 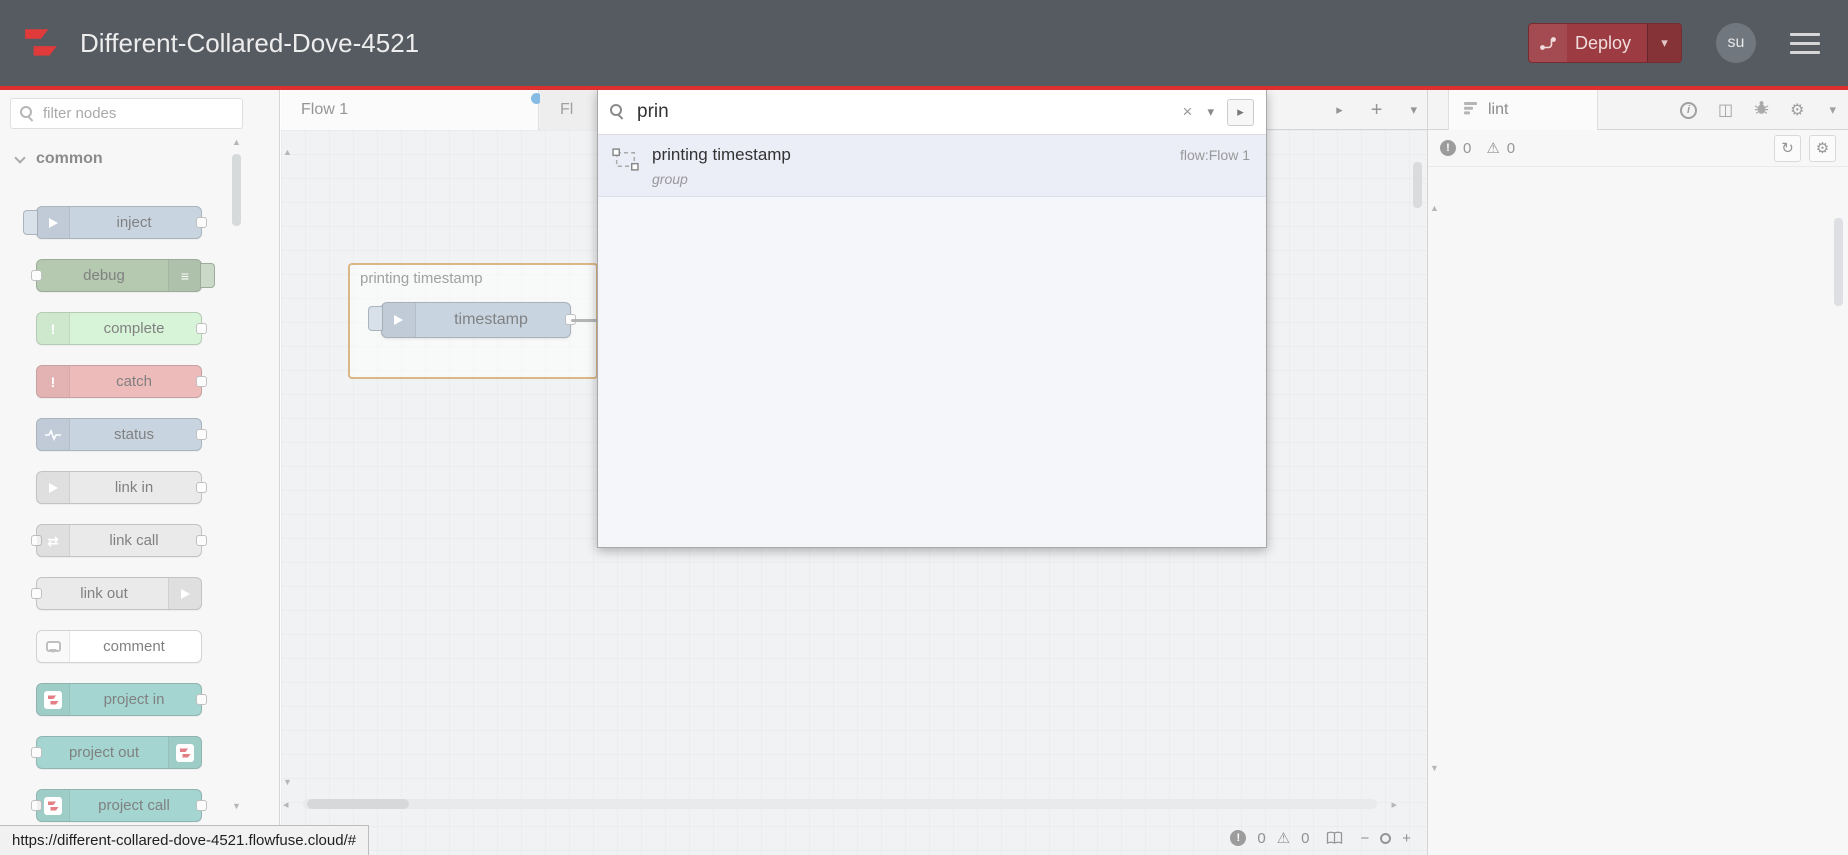 I want to click on result-main: printing timestamp flow:Flow 1 group, so click(x=951, y=166).